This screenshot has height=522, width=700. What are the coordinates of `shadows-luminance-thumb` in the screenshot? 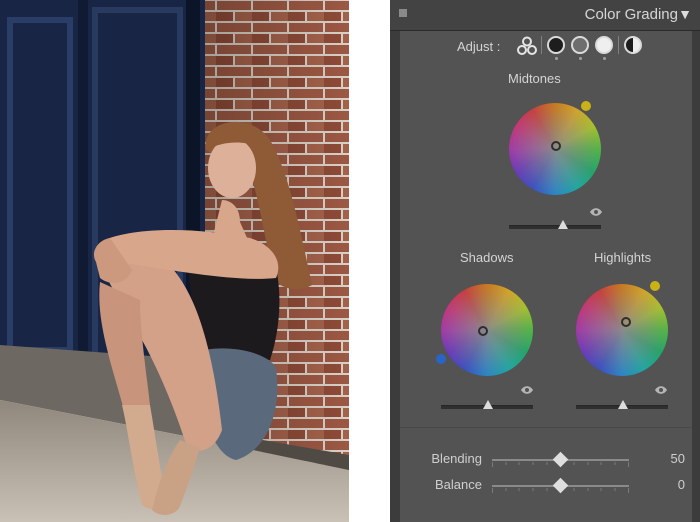 It's located at (488, 404).